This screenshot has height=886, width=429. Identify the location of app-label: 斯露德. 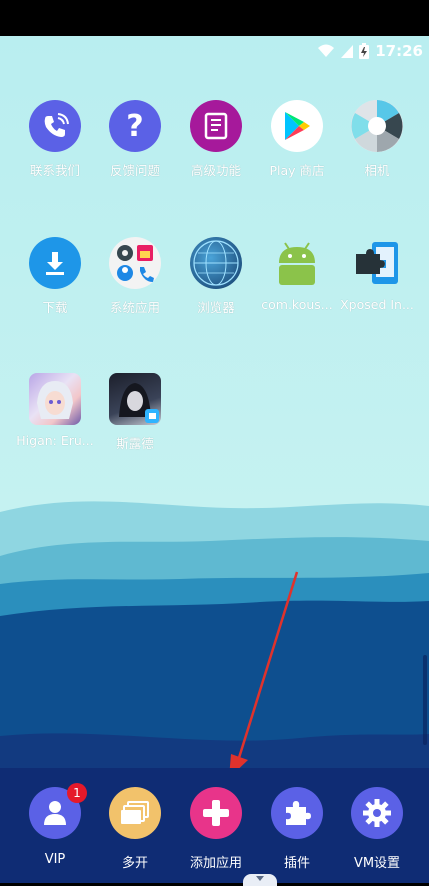
(135, 443).